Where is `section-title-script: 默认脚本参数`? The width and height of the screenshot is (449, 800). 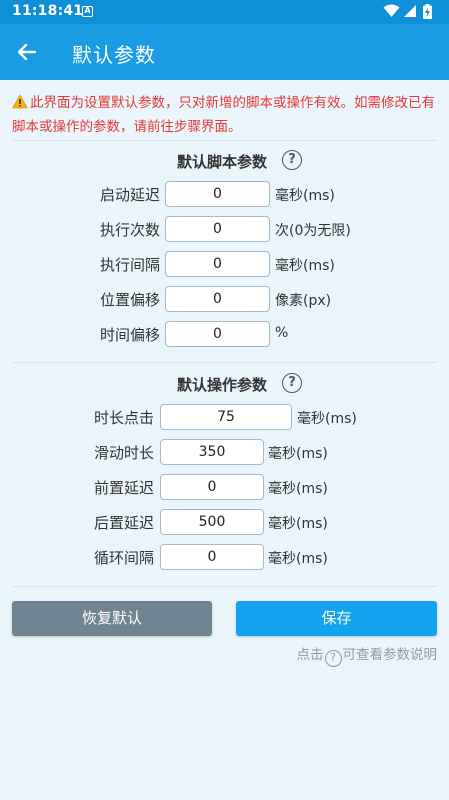
section-title-script: 默认脚本参数 is located at coordinates (222, 162).